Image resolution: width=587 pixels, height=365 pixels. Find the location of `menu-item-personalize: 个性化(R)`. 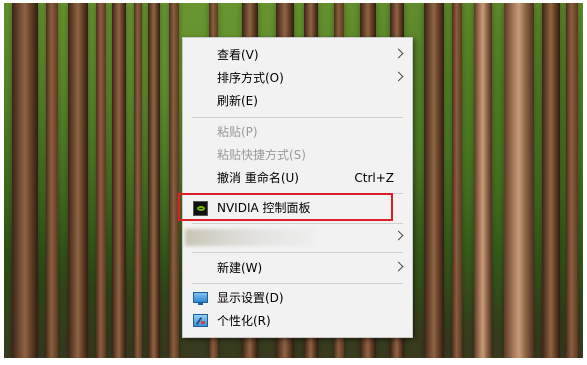

menu-item-personalize: 个性化(R) is located at coordinates (297, 321).